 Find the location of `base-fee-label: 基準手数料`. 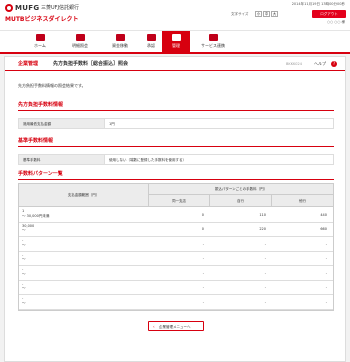

base-fee-label: 基準手数料 is located at coordinates (62, 159).